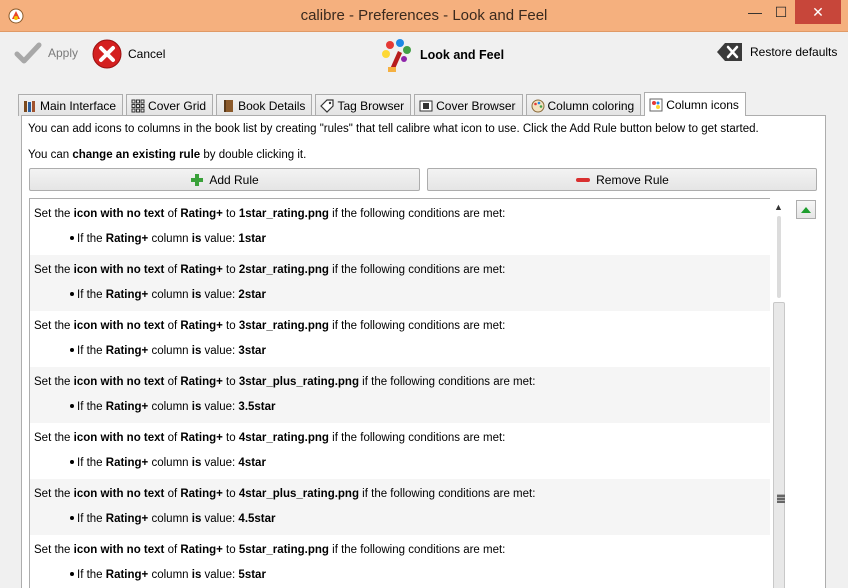 This screenshot has height=588, width=848. I want to click on book-icon, so click(229, 105).